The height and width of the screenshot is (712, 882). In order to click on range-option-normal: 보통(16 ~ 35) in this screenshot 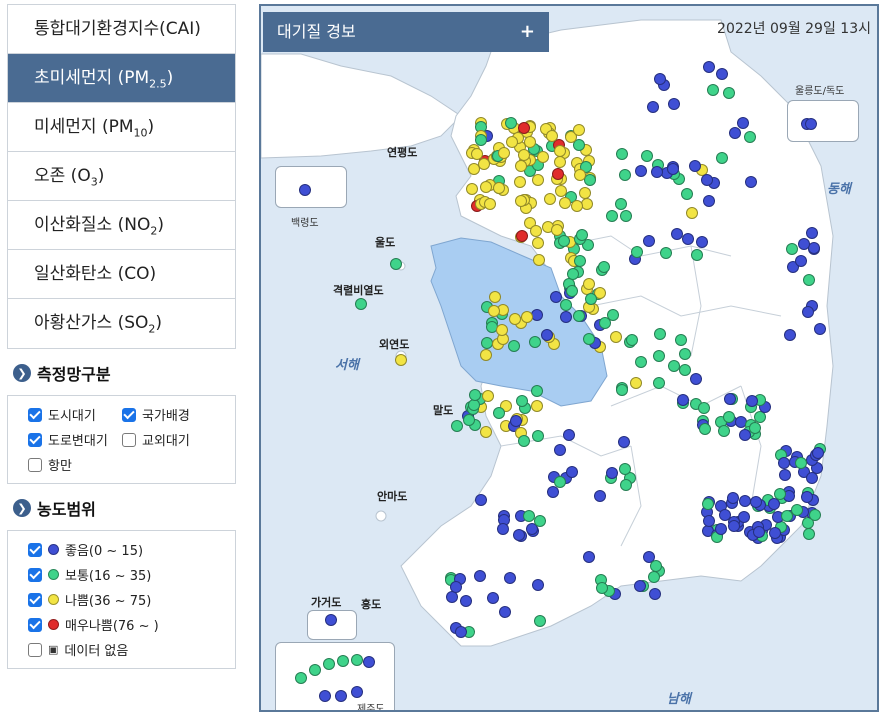, I will do `click(131, 574)`.